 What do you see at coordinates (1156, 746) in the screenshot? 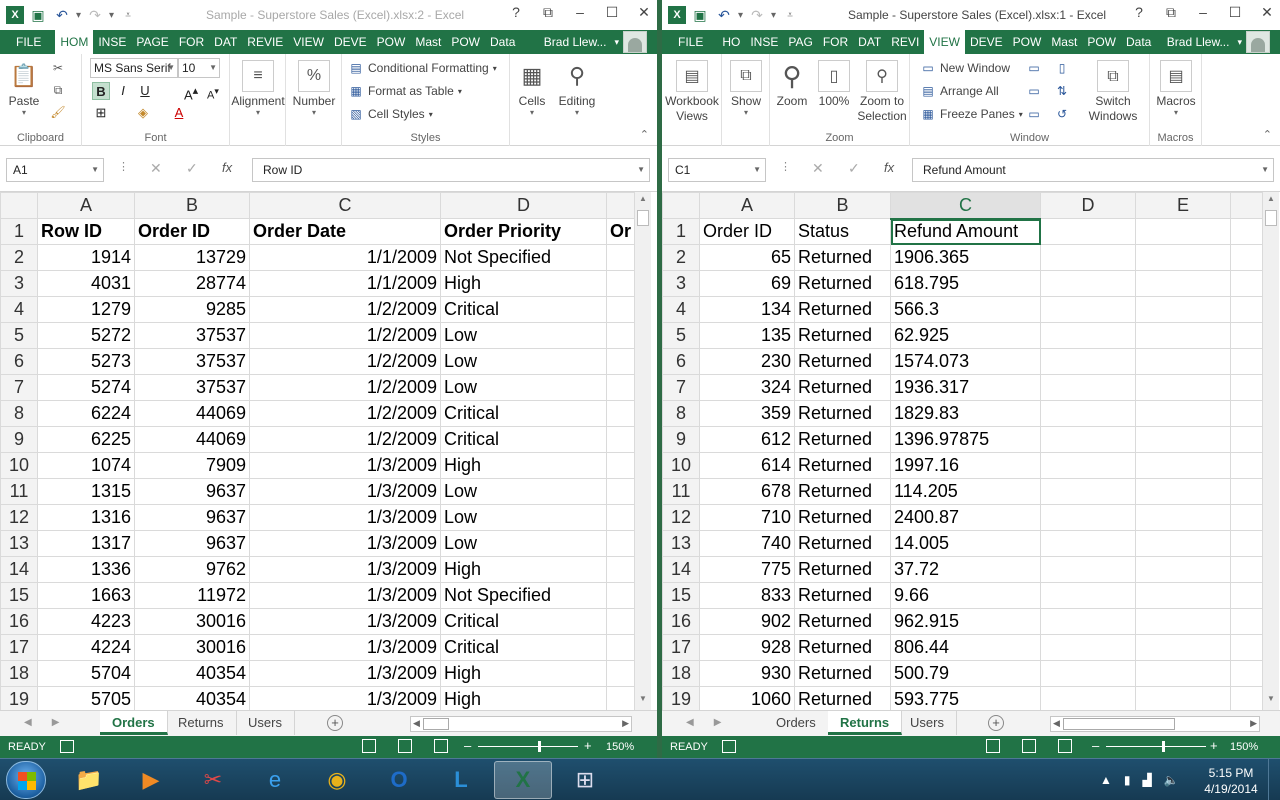
I see `zoom-slider` at bounding box center [1156, 746].